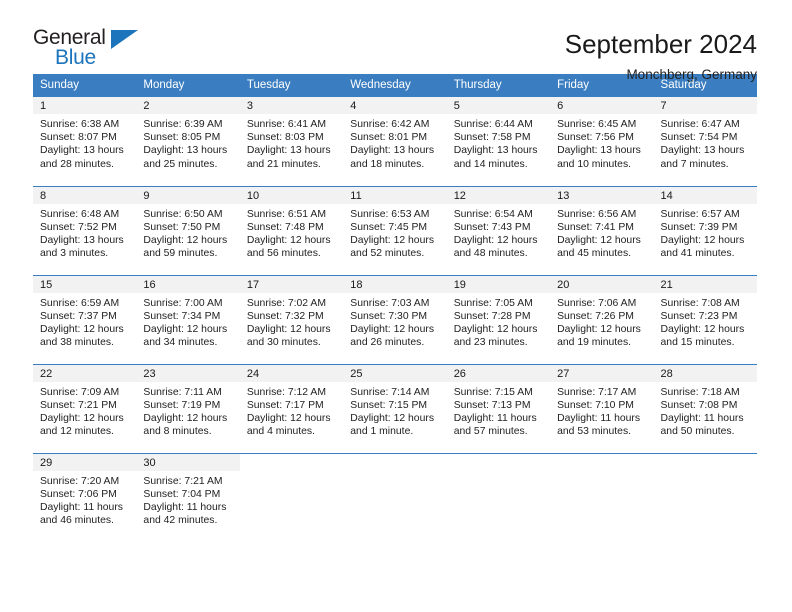  Describe the element at coordinates (291, 284) in the screenshot. I see `day-number: 17` at that location.